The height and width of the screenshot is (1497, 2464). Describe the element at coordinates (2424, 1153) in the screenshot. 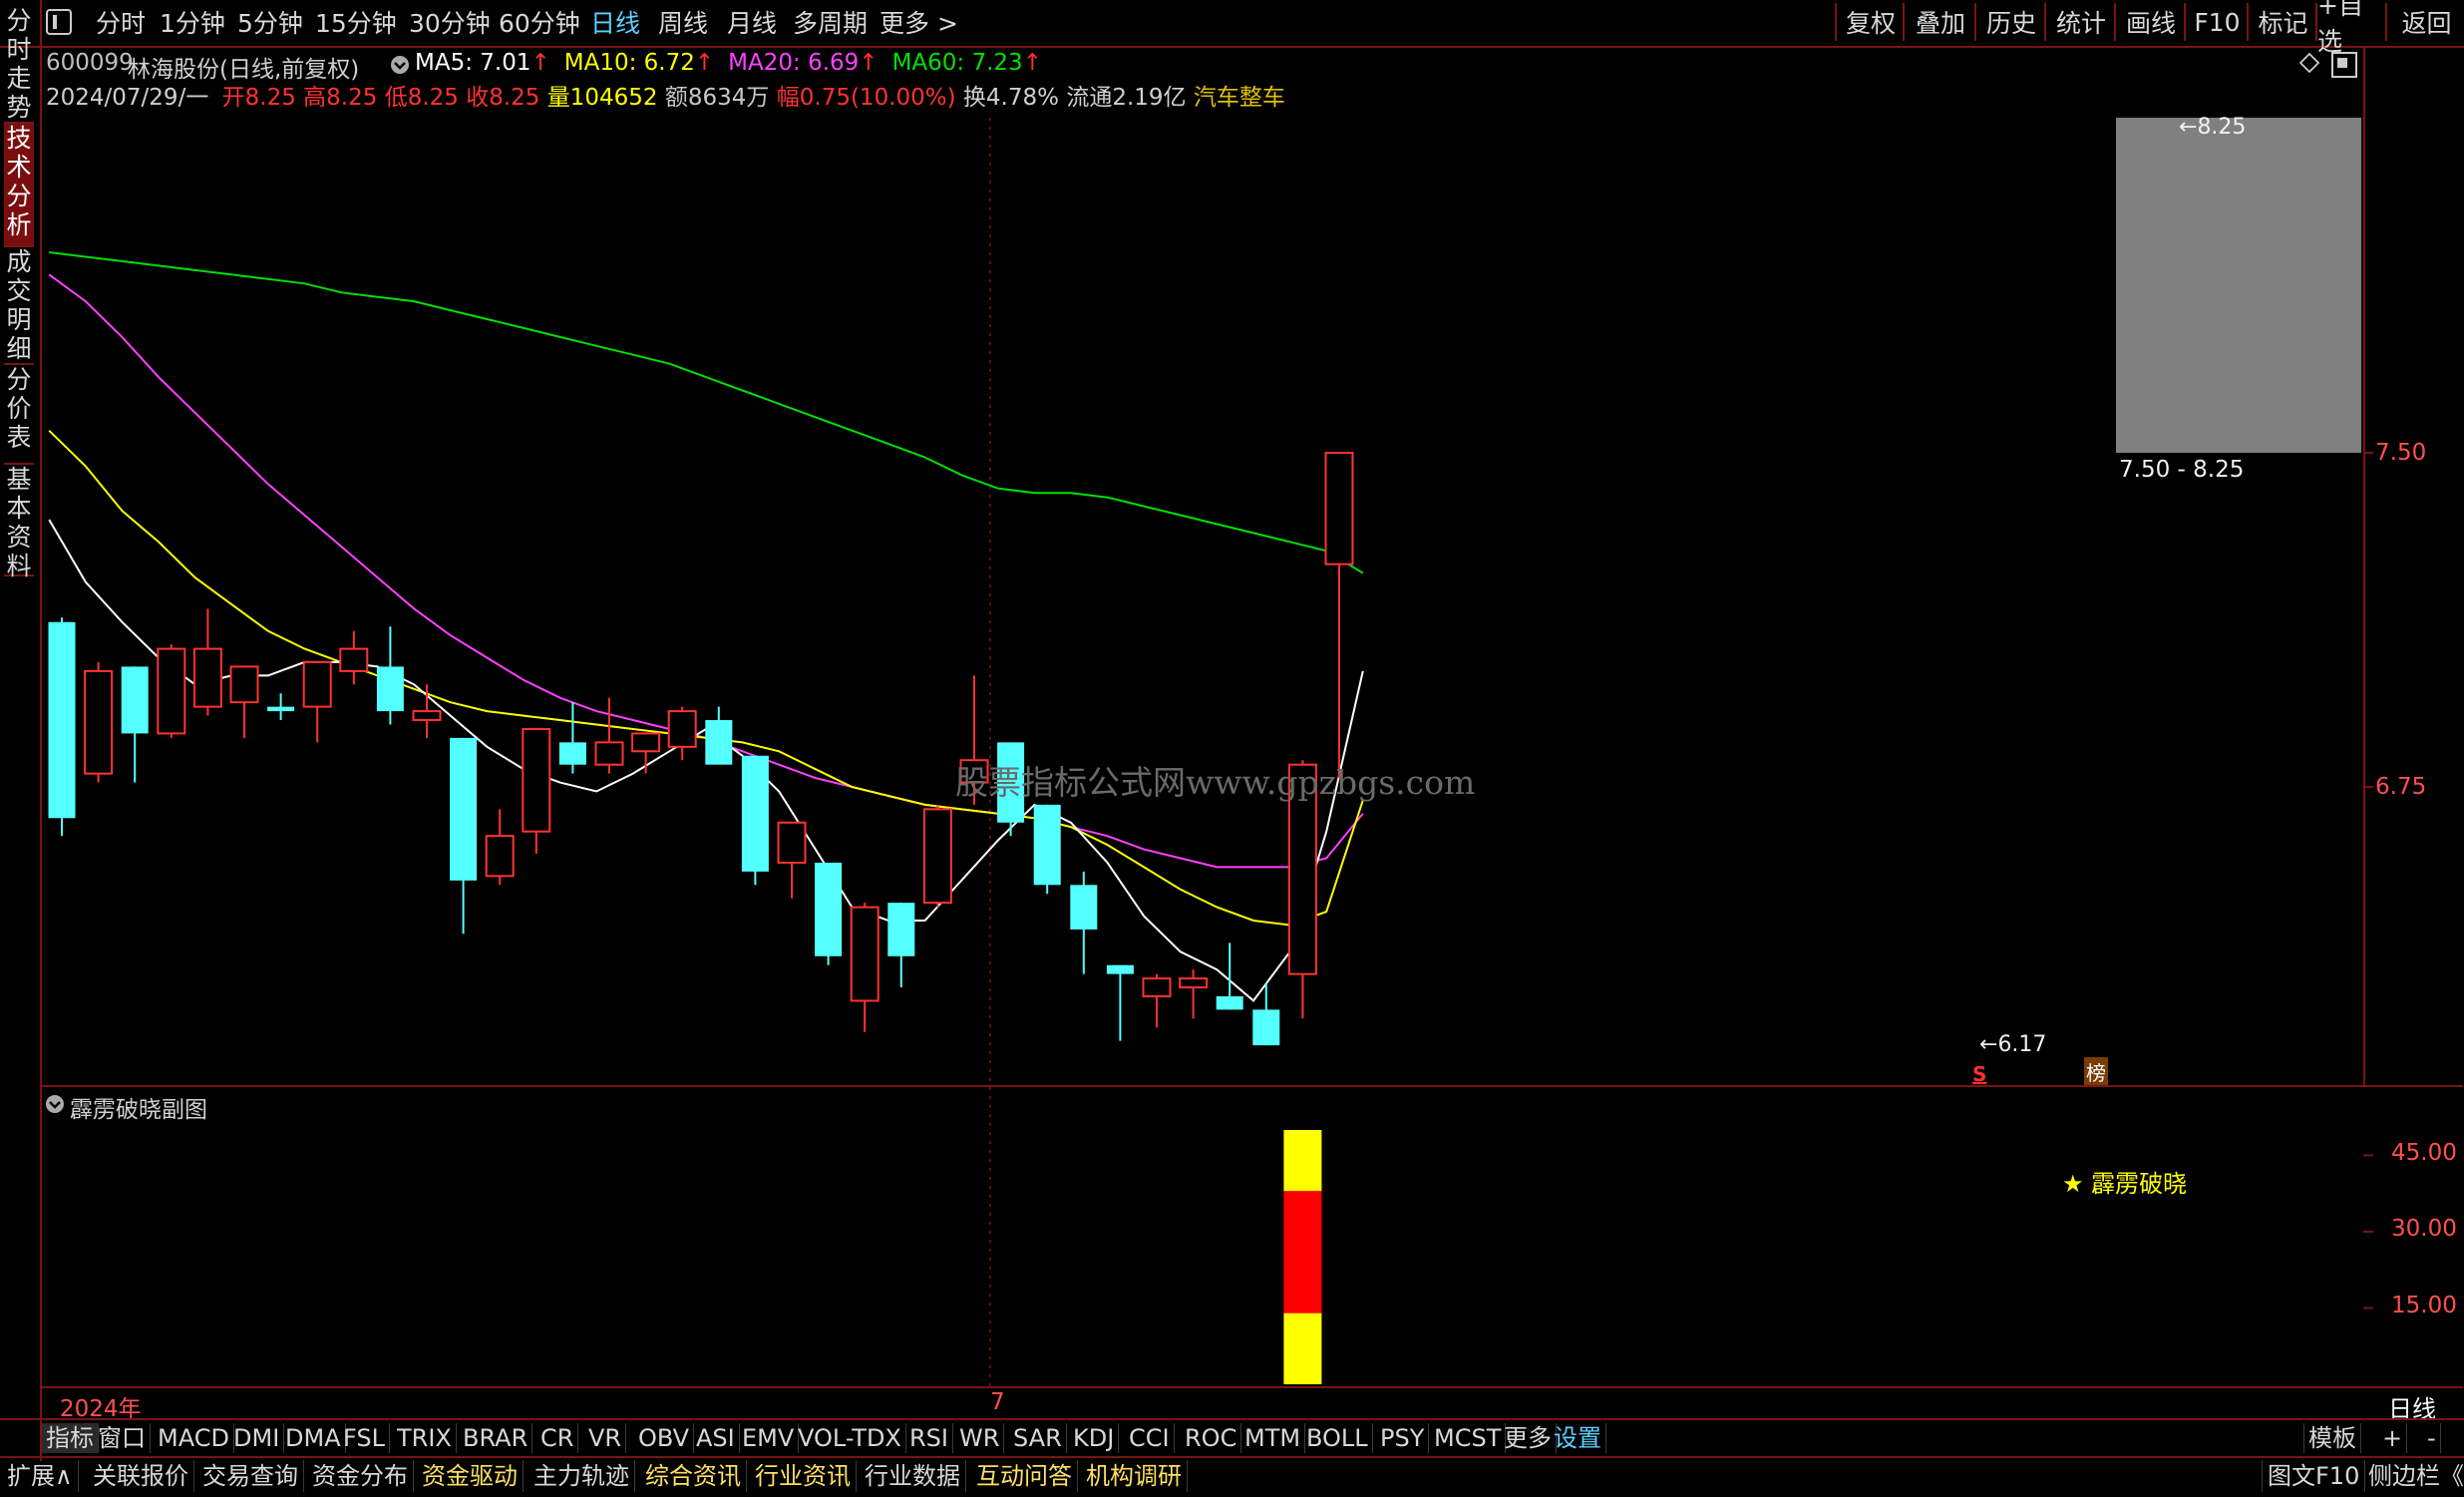

I see `sub-axis-label-45: 45.00` at that location.